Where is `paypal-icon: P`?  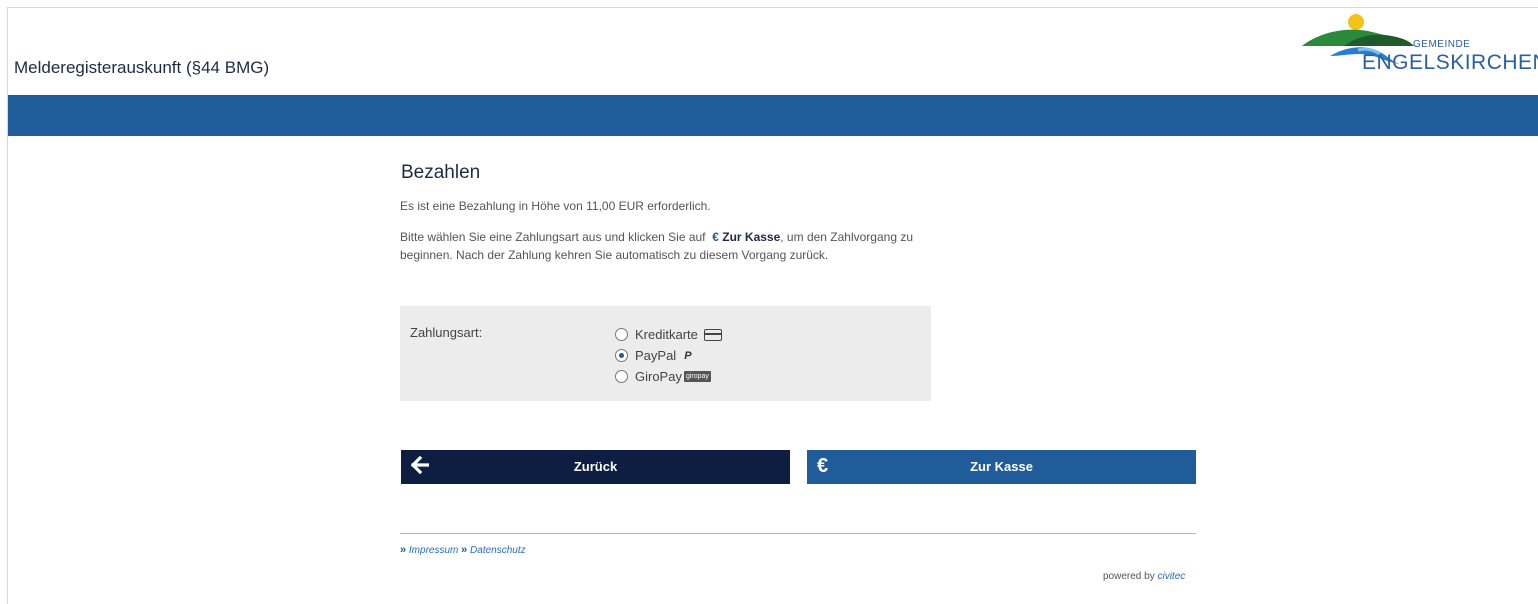 paypal-icon: P is located at coordinates (688, 355).